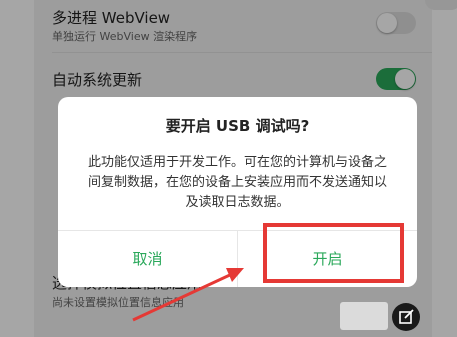 This screenshot has width=457, height=337. I want to click on watermark, so click(364, 316).